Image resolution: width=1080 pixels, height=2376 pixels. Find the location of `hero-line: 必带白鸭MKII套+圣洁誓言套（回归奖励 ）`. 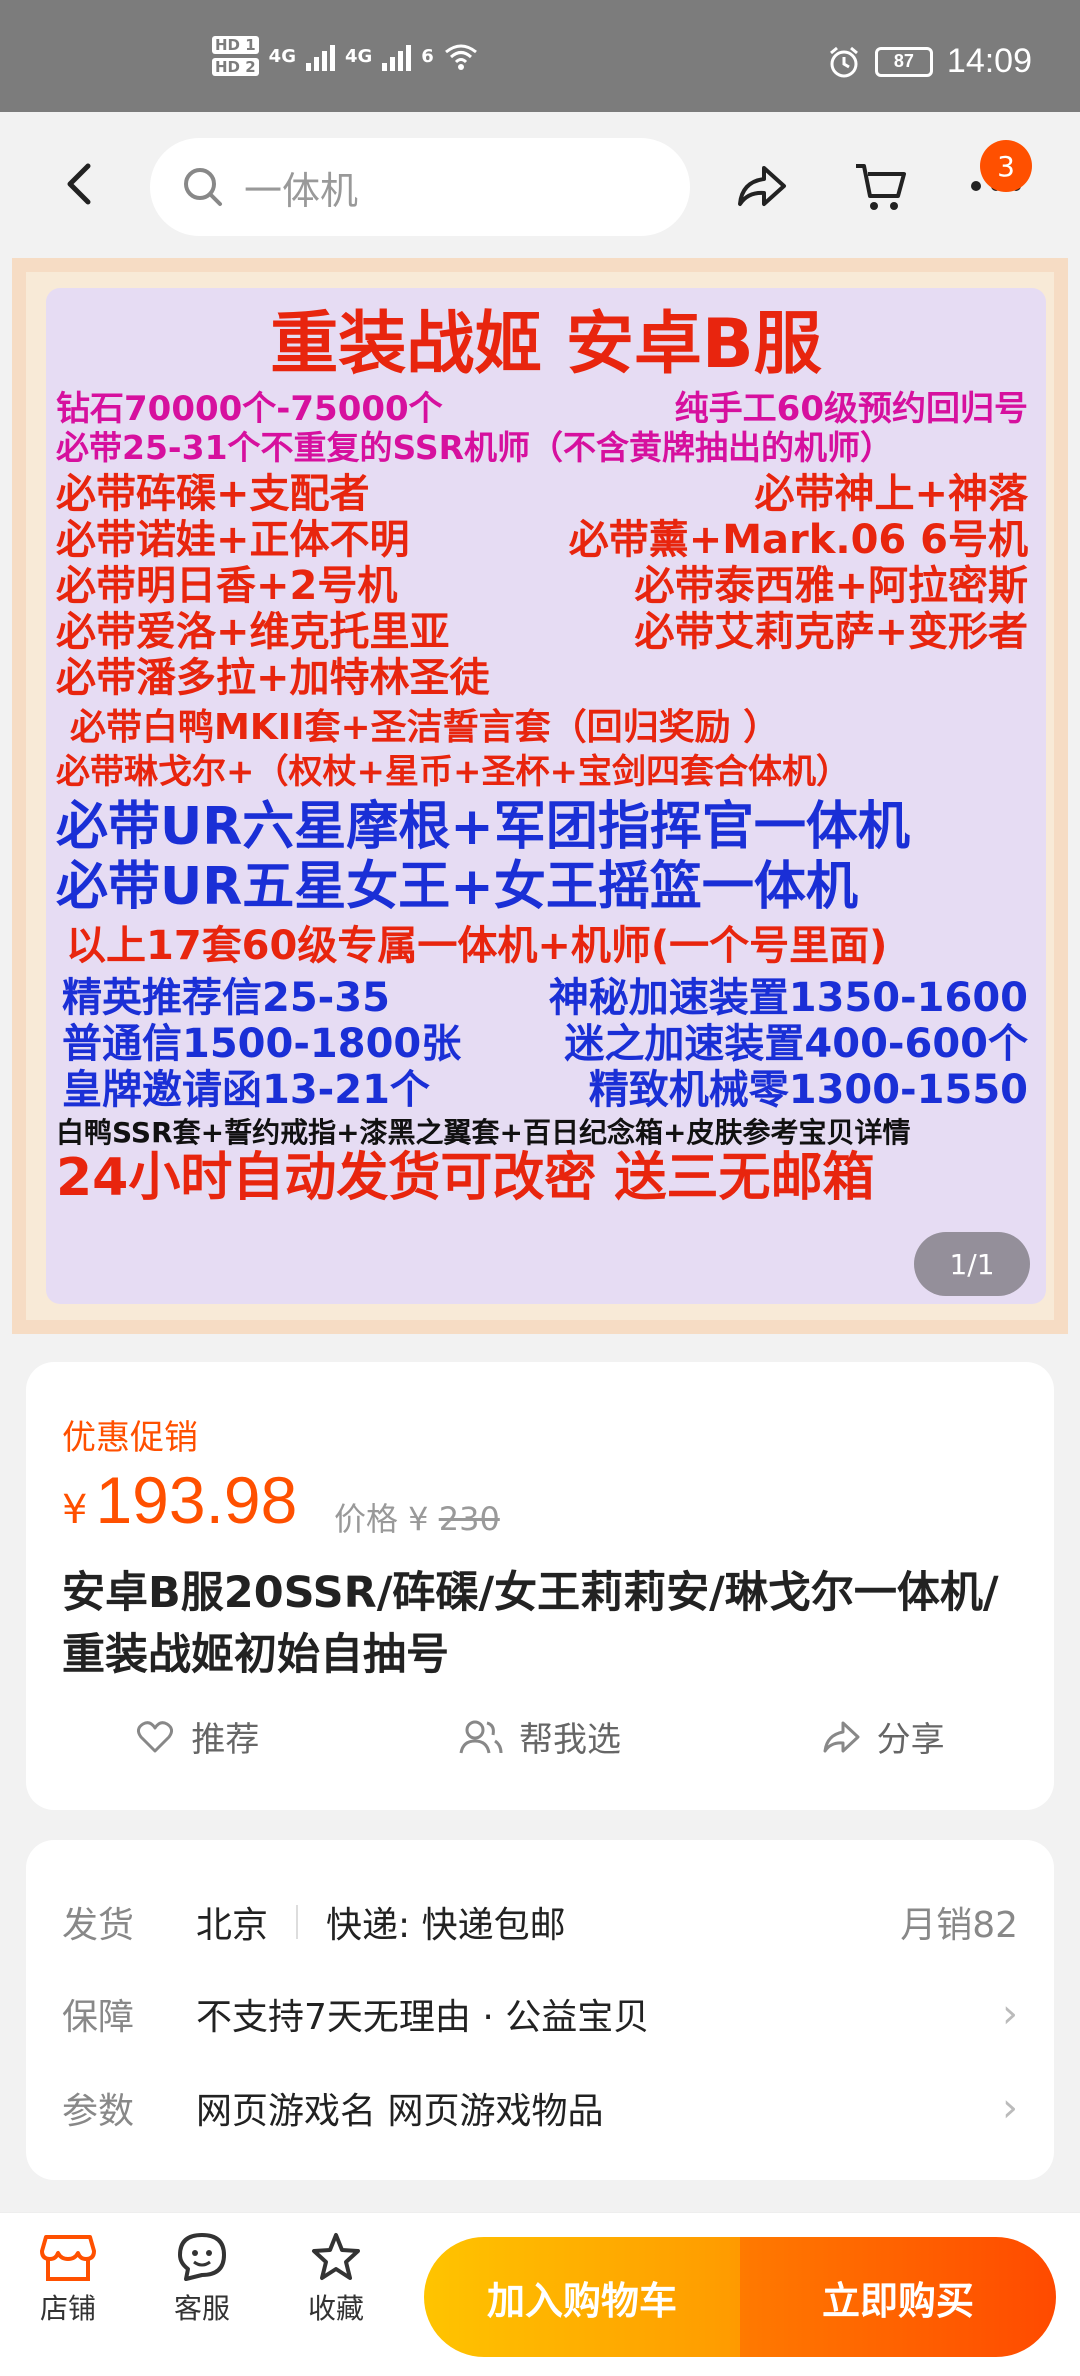

hero-line: 必带白鸭MKII套+圣洁誓言套（回归奖励 ） is located at coordinates (425, 728).